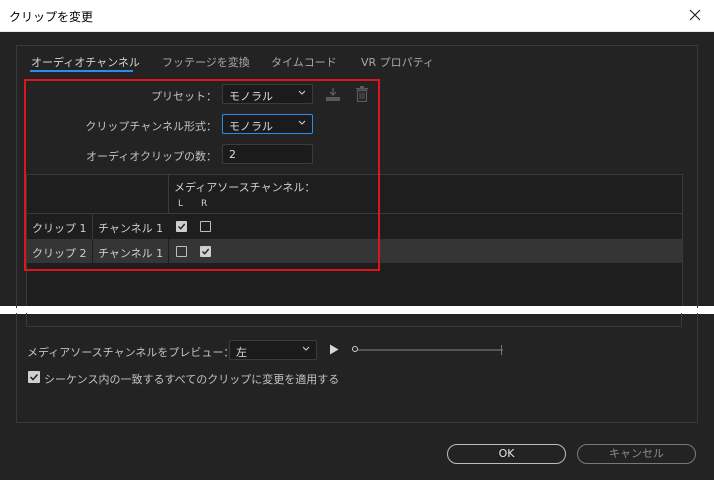 Image resolution: width=714 pixels, height=480 pixels. I want to click on preview-channel-dropdown: 左, so click(273, 350).